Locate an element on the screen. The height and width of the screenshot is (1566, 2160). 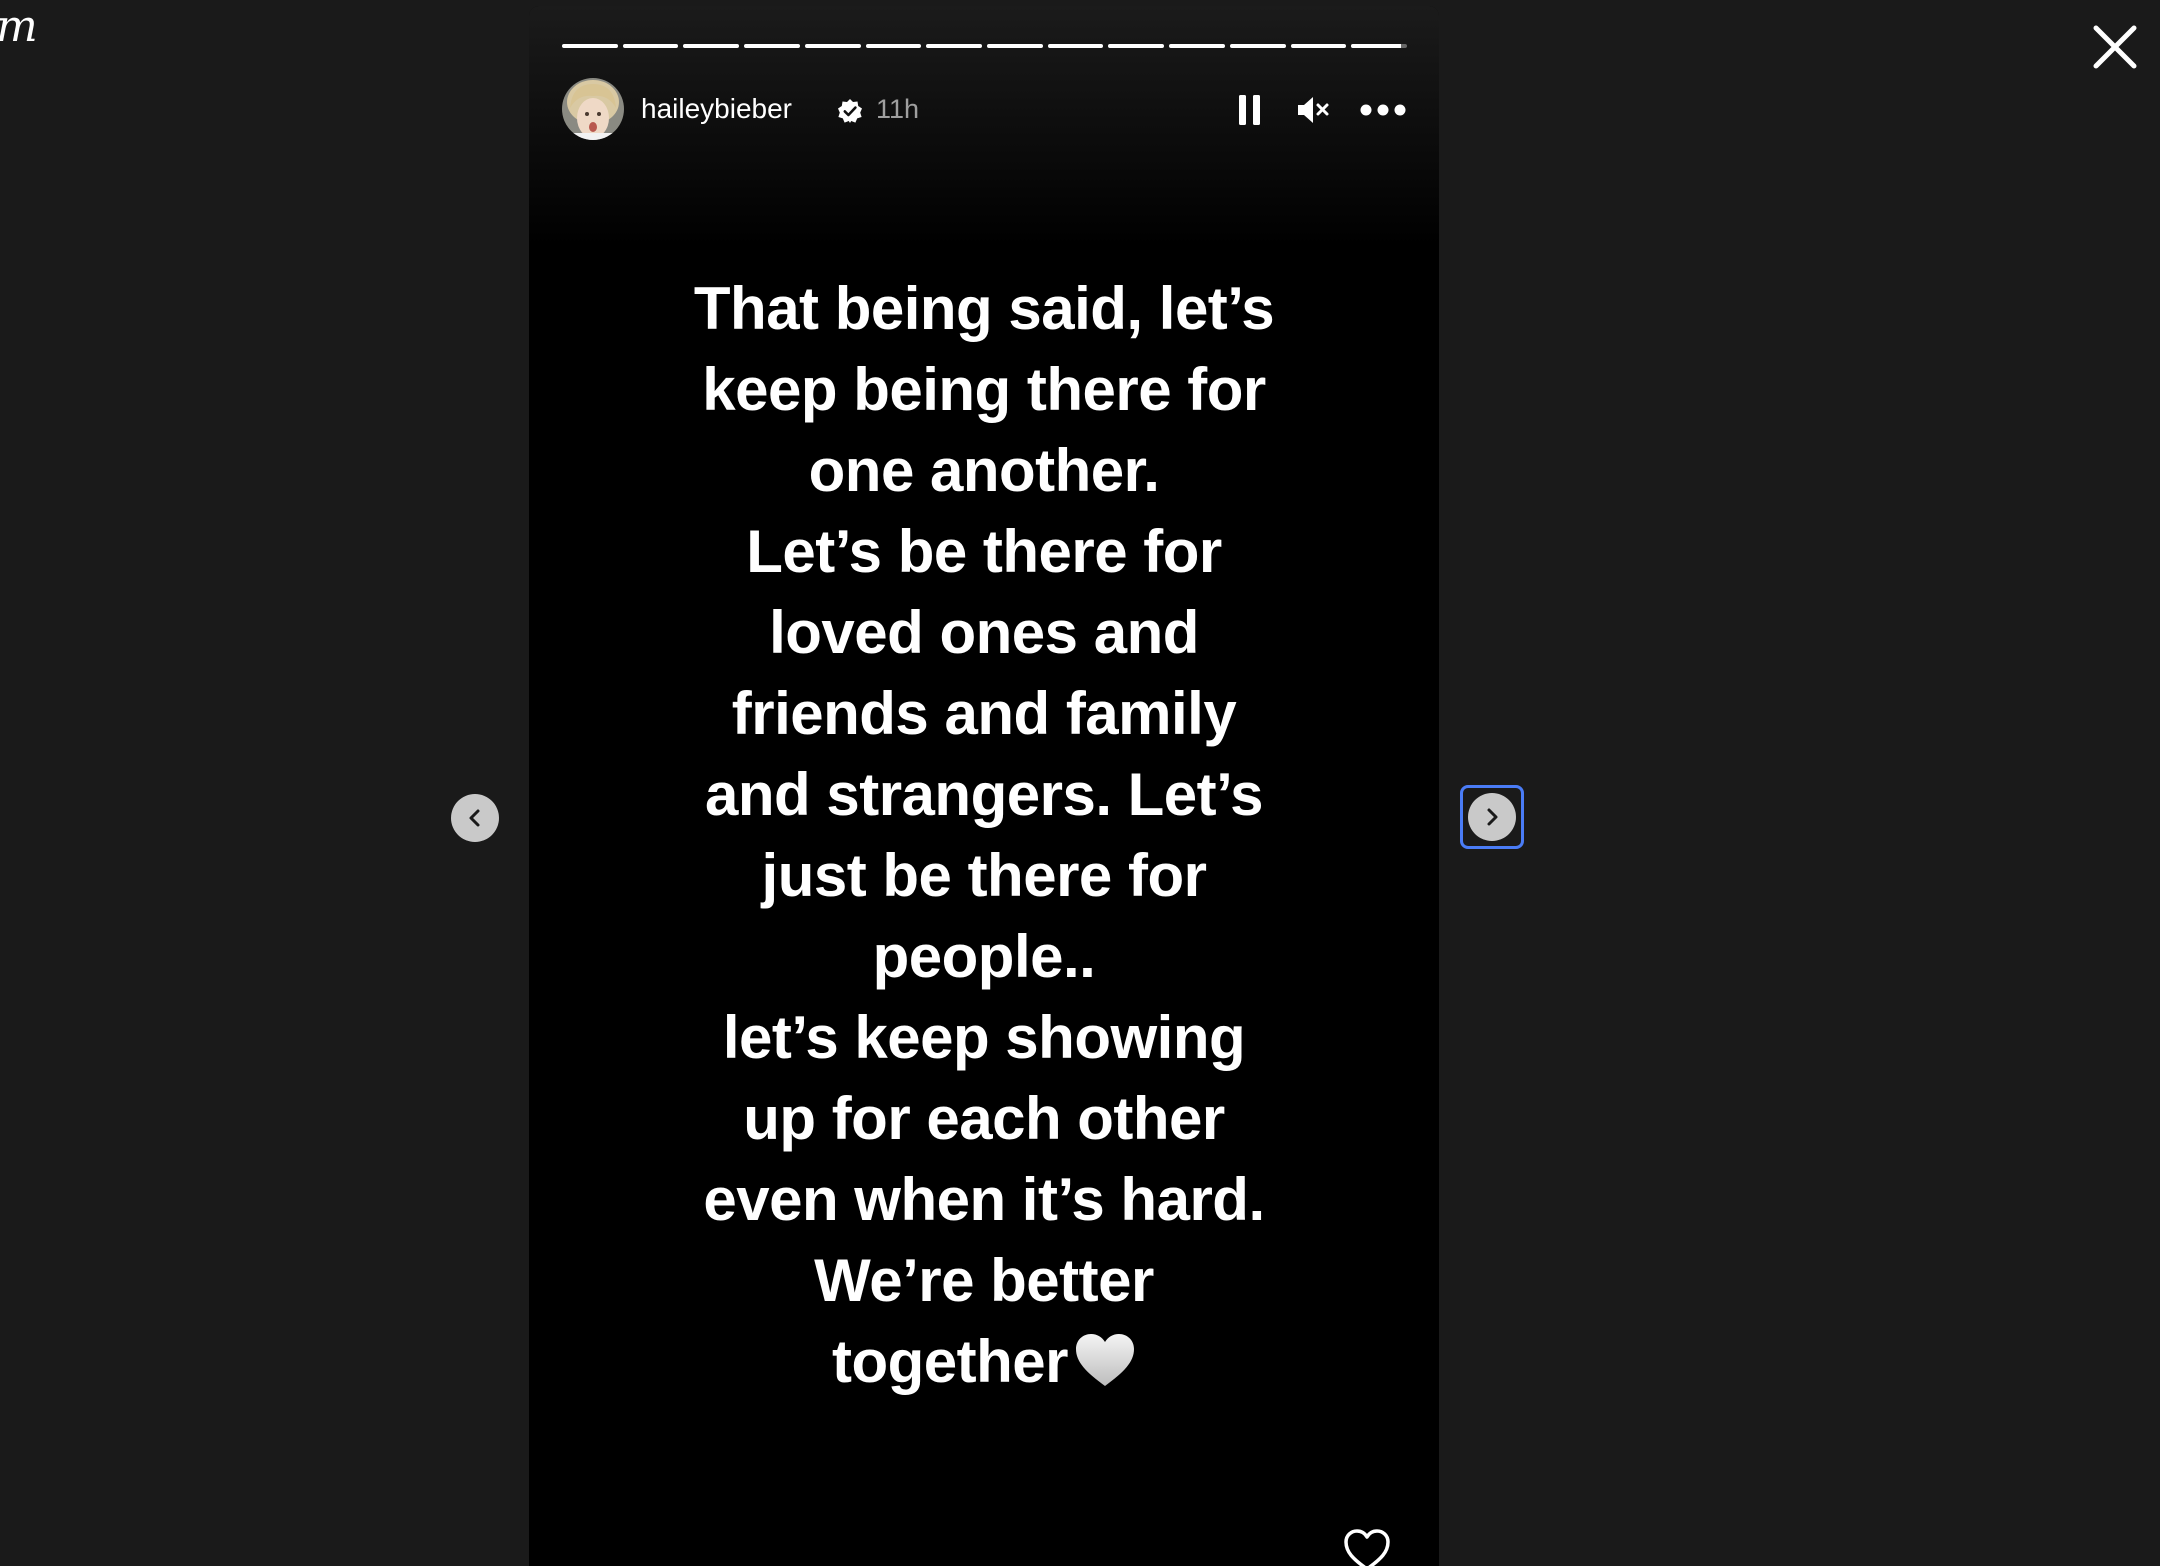
chevron-right-icon is located at coordinates (1492, 817).